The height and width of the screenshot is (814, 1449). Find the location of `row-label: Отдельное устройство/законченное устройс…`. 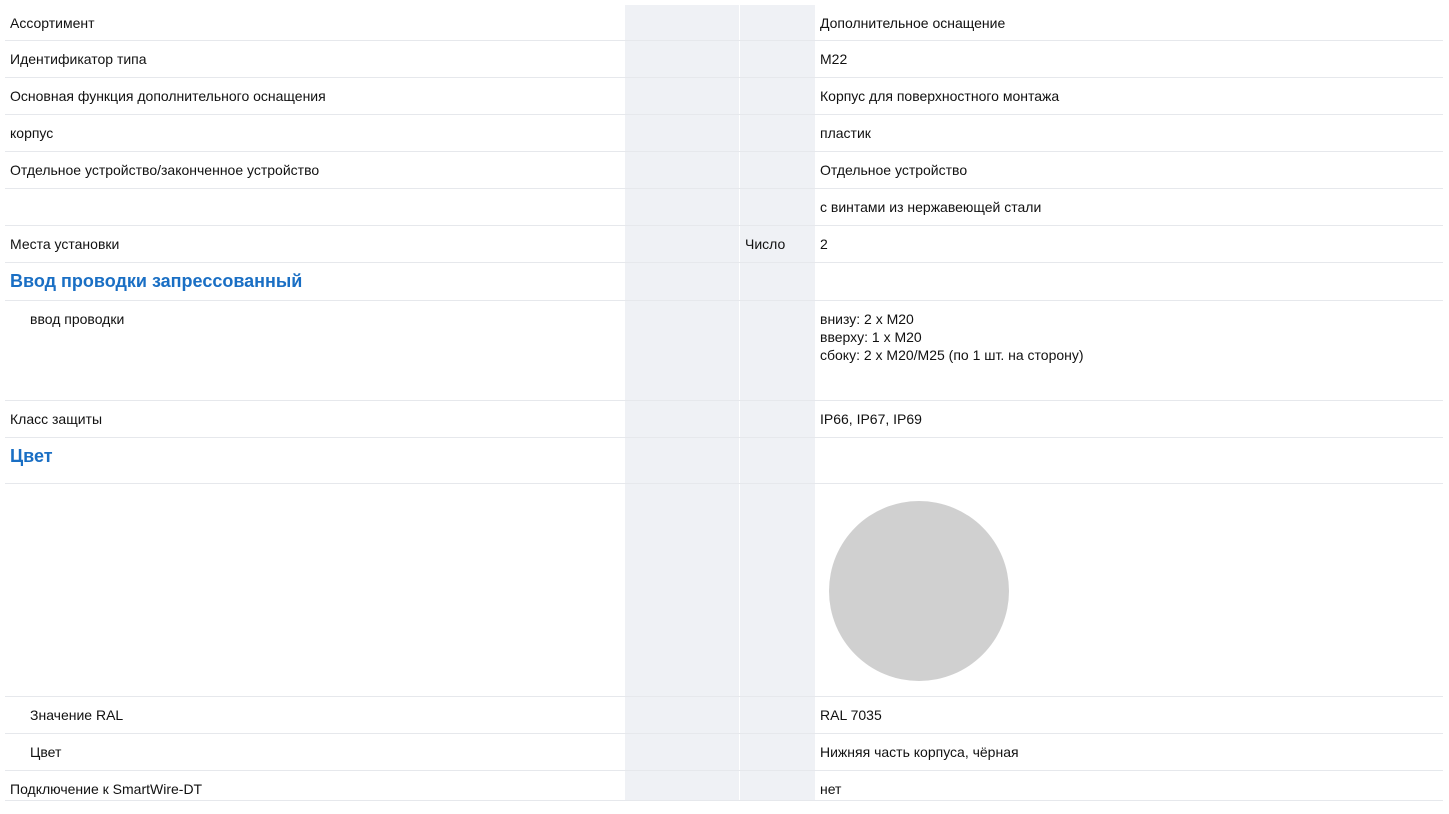

row-label: Отдельное устройство/законченное устройс… is located at coordinates (165, 170).